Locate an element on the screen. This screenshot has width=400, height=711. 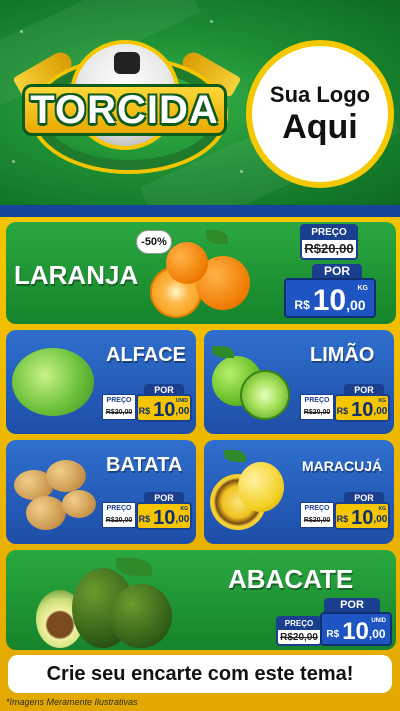
product-name: BATATA is located at coordinates (144, 465).